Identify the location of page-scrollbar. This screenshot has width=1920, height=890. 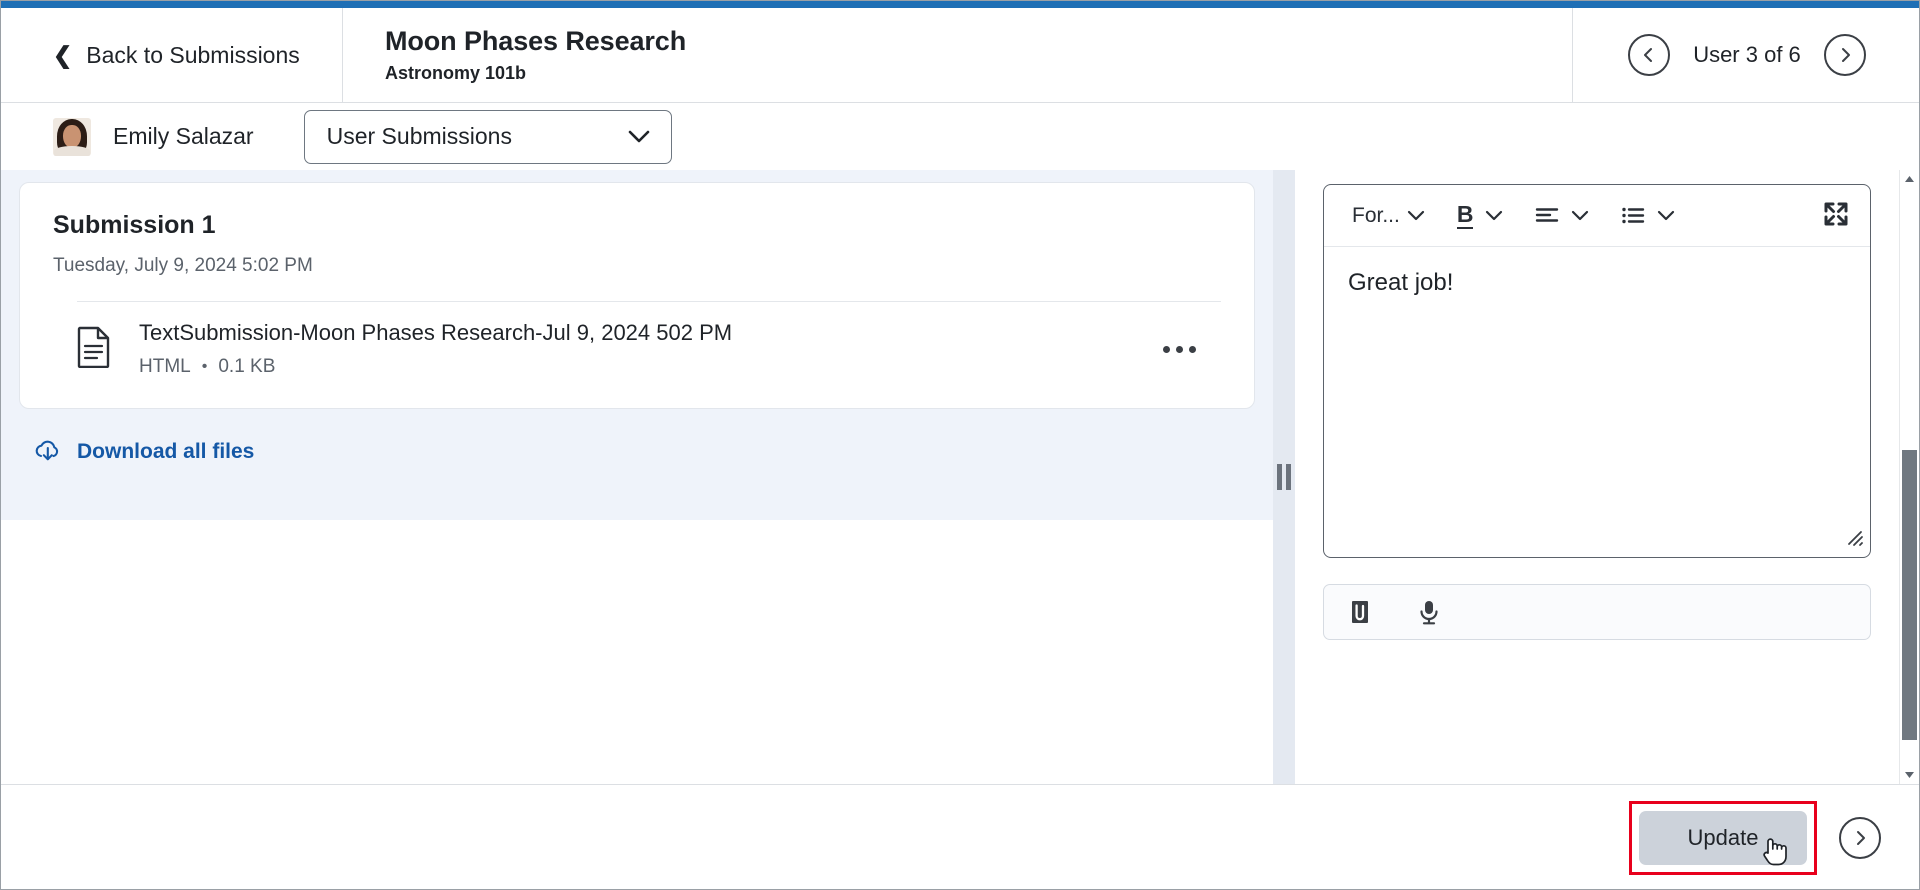
(1908, 477).